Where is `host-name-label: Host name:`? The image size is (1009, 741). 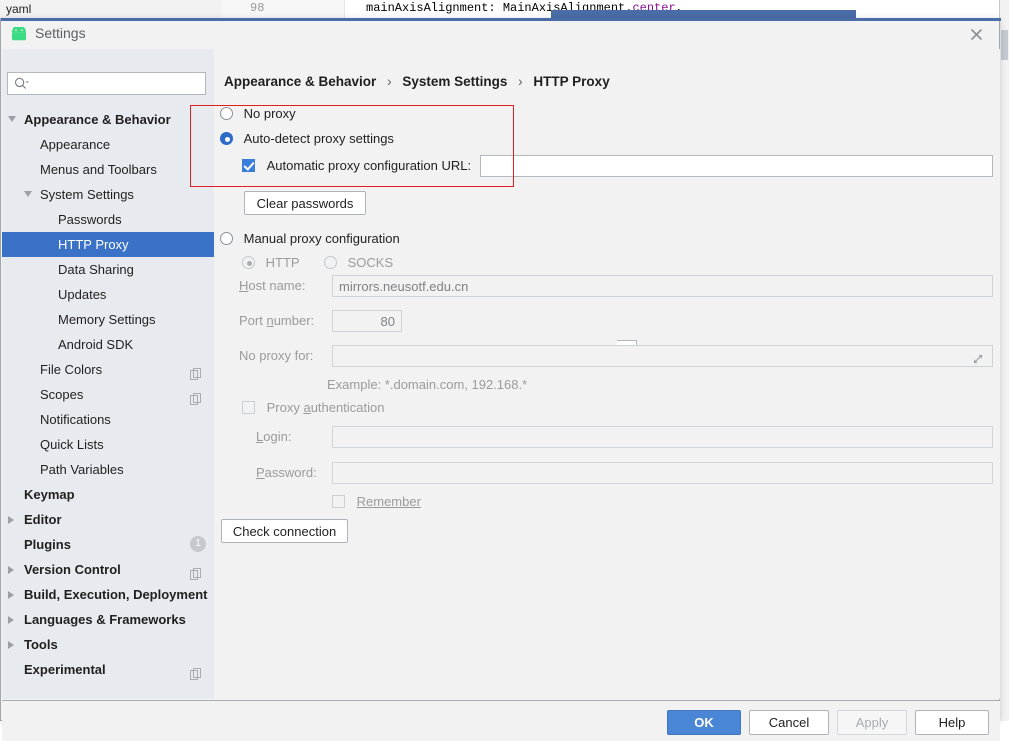 host-name-label: Host name: is located at coordinates (272, 285).